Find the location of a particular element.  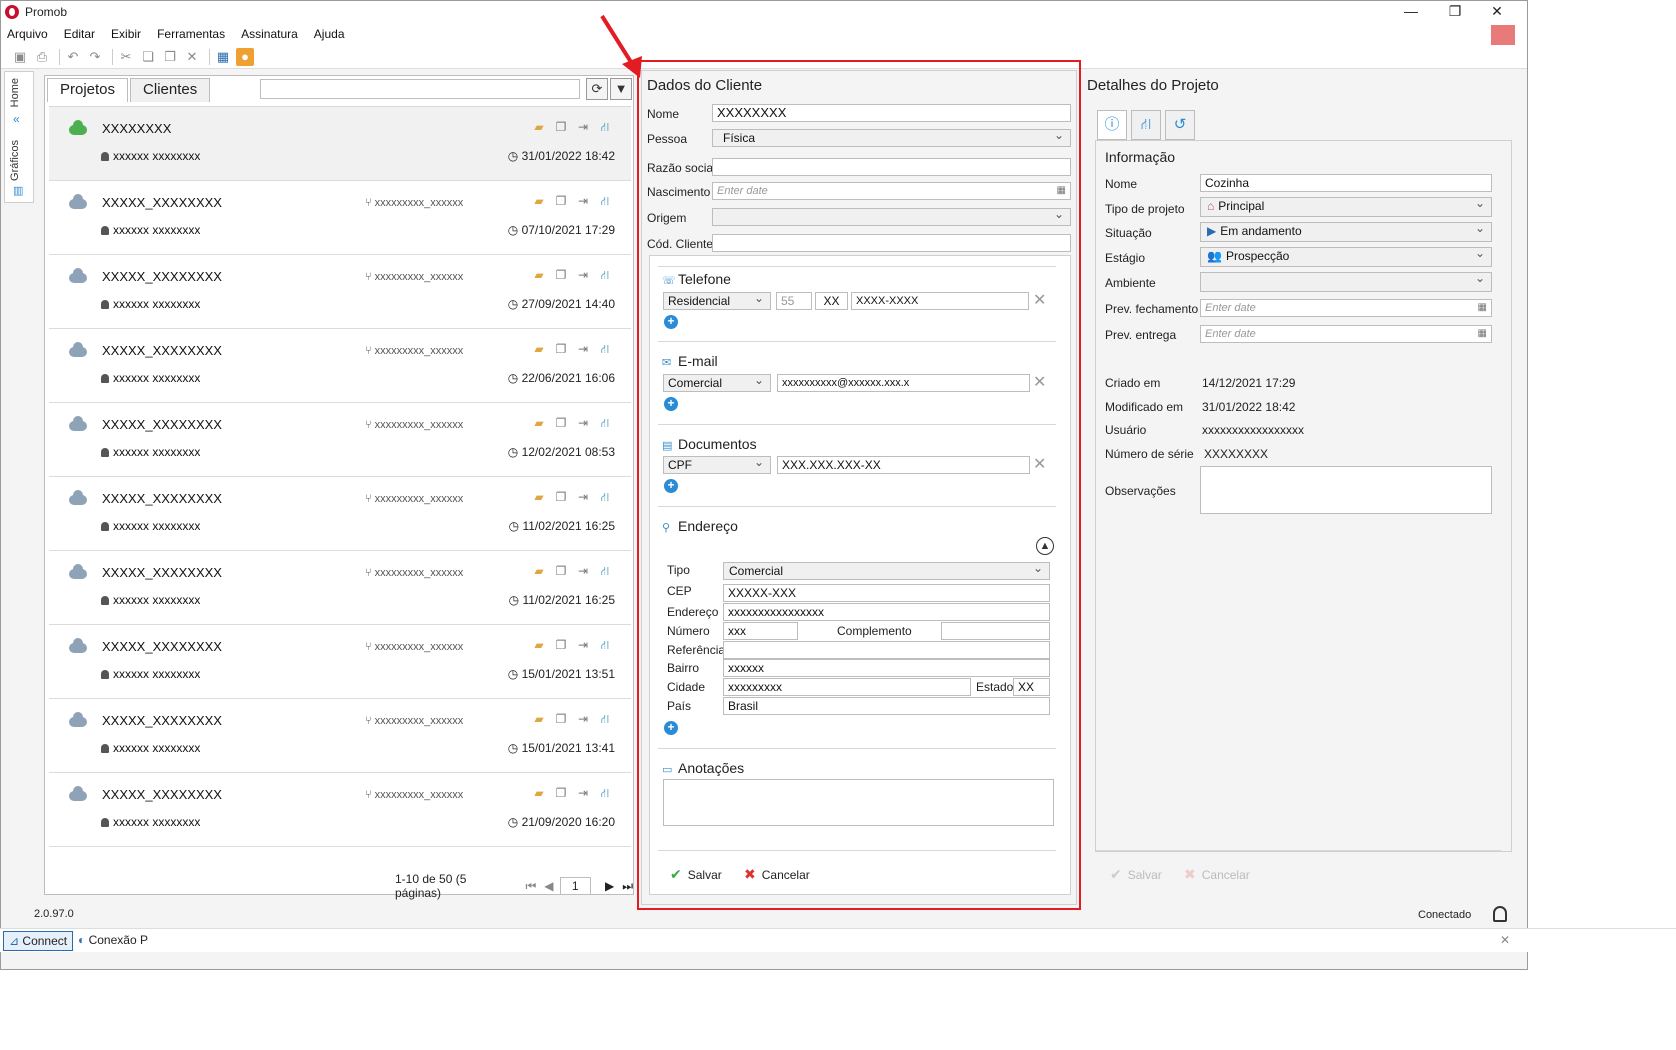

collapse-address-icon: ▲ is located at coordinates (1045, 546).